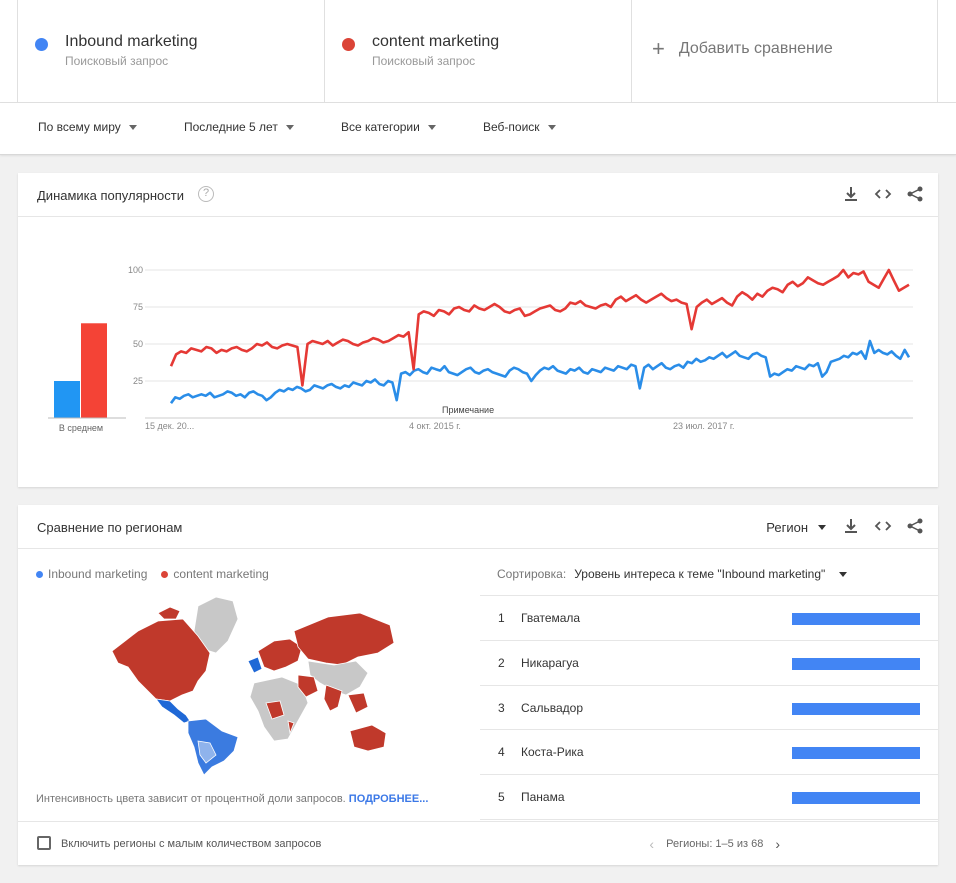 This screenshot has width=956, height=883. Describe the element at coordinates (138, 381) in the screenshot. I see `y-tick-label: 25` at that location.